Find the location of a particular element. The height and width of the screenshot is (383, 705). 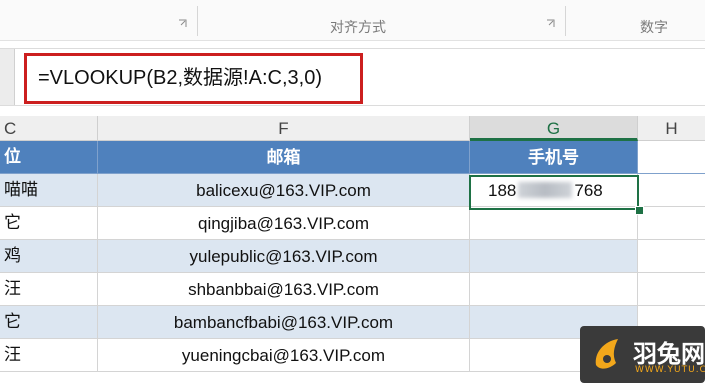

table-header-row: 位 邮箱 手机号 is located at coordinates (352, 157).